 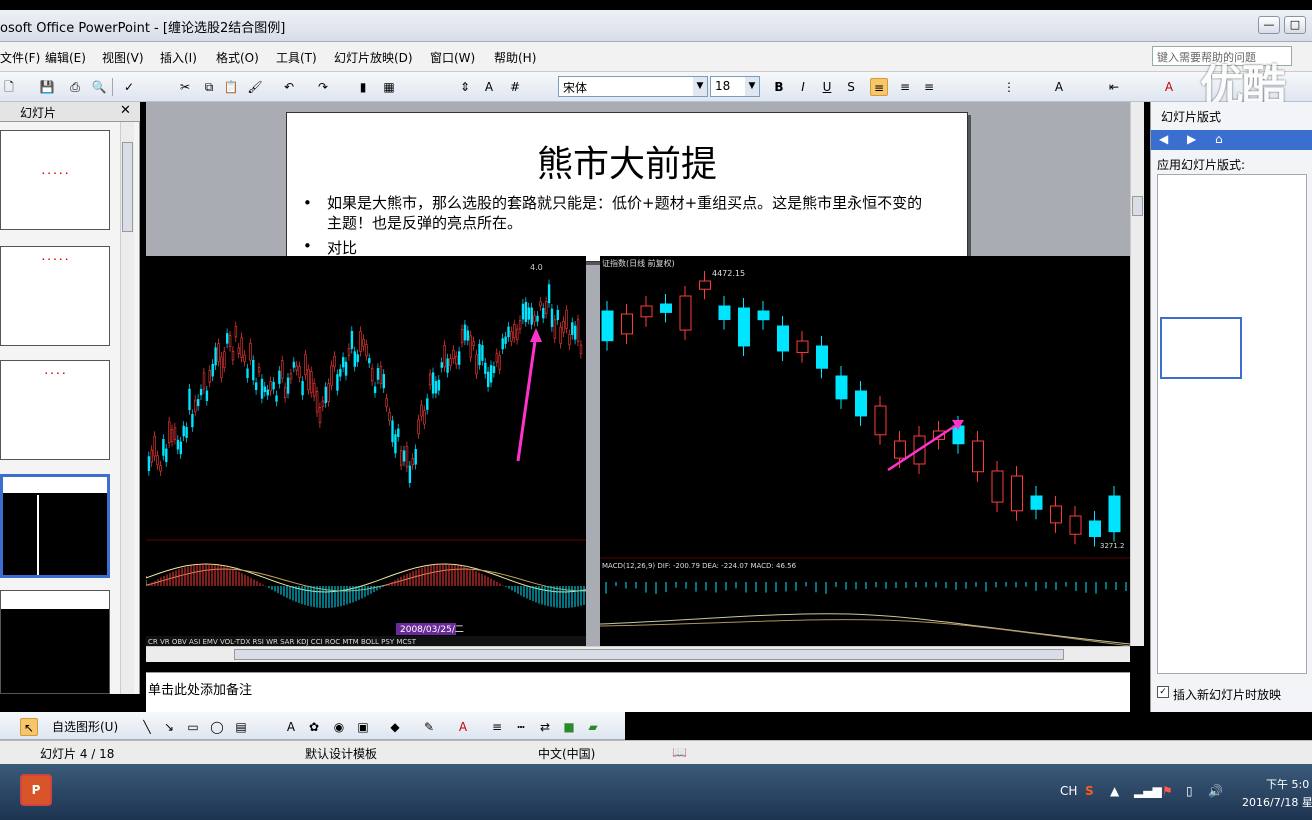 What do you see at coordinates (1163, 692) in the screenshot?
I see `show-on-insert-checkbox: ✓` at bounding box center [1163, 692].